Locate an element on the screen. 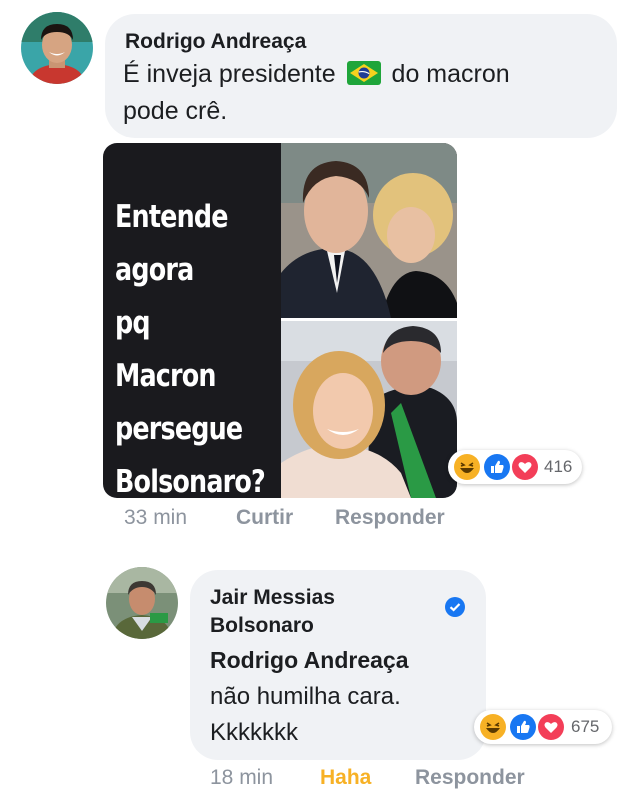 The width and height of the screenshot is (640, 800). comment-actions-jair: 18 min Haha Responder is located at coordinates (320, 780).